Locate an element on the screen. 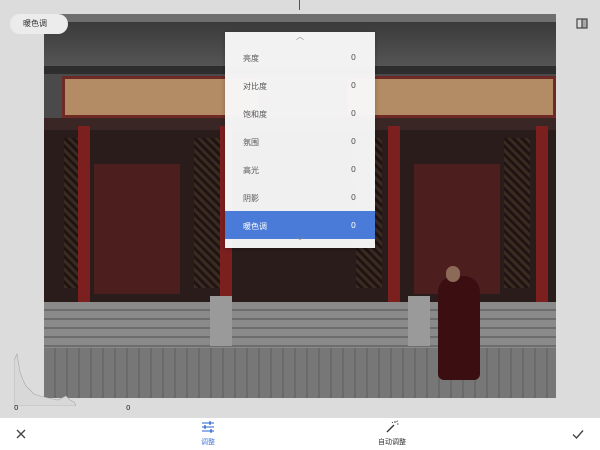 Image resolution: width=600 pixels, height=450 pixels. compare-icon is located at coordinates (582, 24).